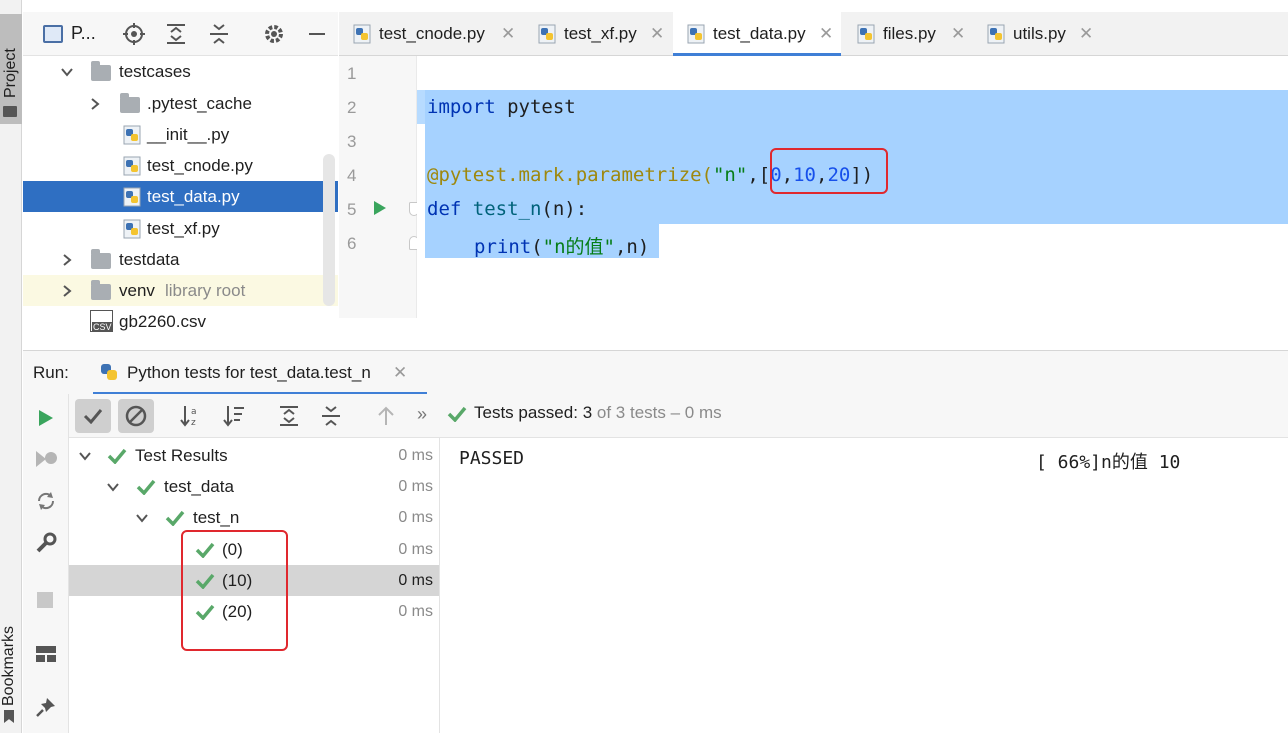 Image resolution: width=1288 pixels, height=733 pixels. Describe the element at coordinates (199, 486) in the screenshot. I see `result-label: test_data` at that location.